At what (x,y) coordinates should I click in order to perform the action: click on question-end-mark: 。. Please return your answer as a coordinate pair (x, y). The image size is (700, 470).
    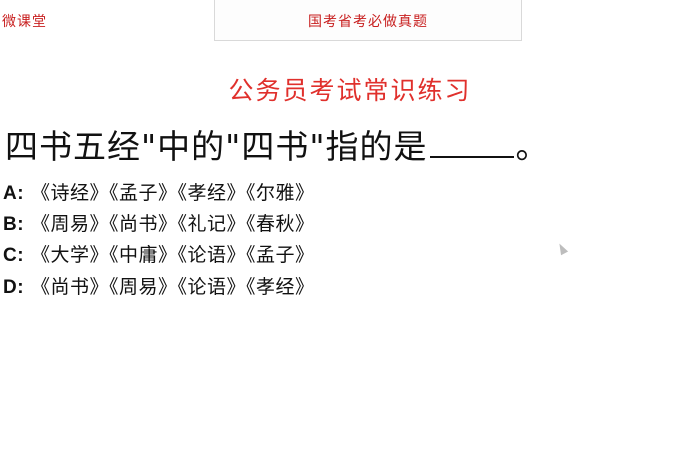
    Looking at the image, I should click on (532, 146).